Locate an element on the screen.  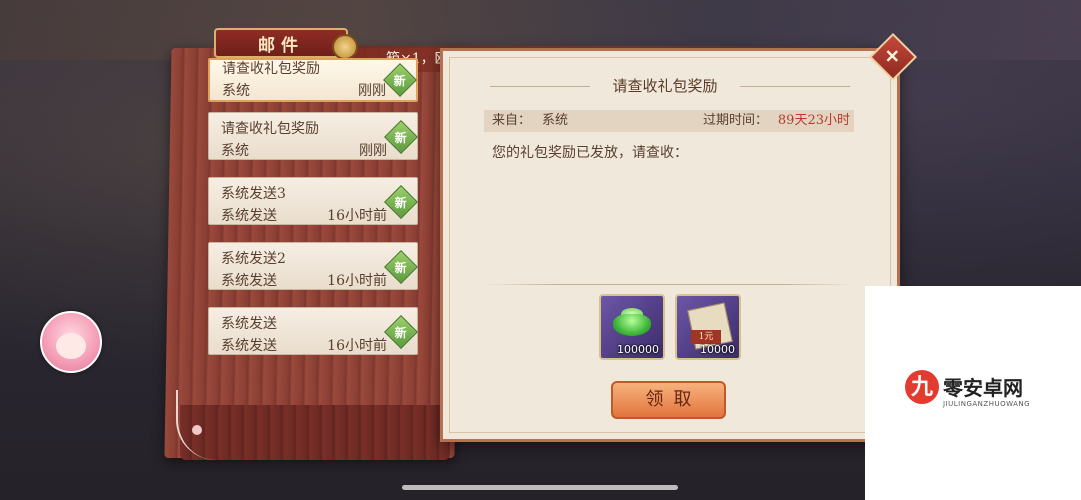
tassel-bead is located at coordinates (197, 430).